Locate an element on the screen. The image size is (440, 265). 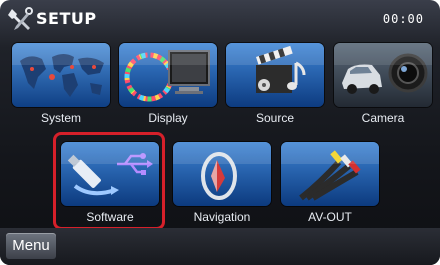
menu-button: Menu is located at coordinates (31, 246).